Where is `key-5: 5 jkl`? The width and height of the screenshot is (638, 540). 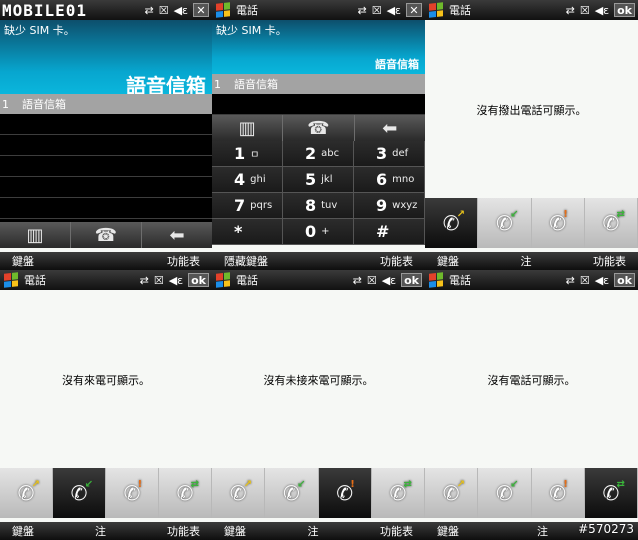 key-5: 5 jkl is located at coordinates (318, 180).